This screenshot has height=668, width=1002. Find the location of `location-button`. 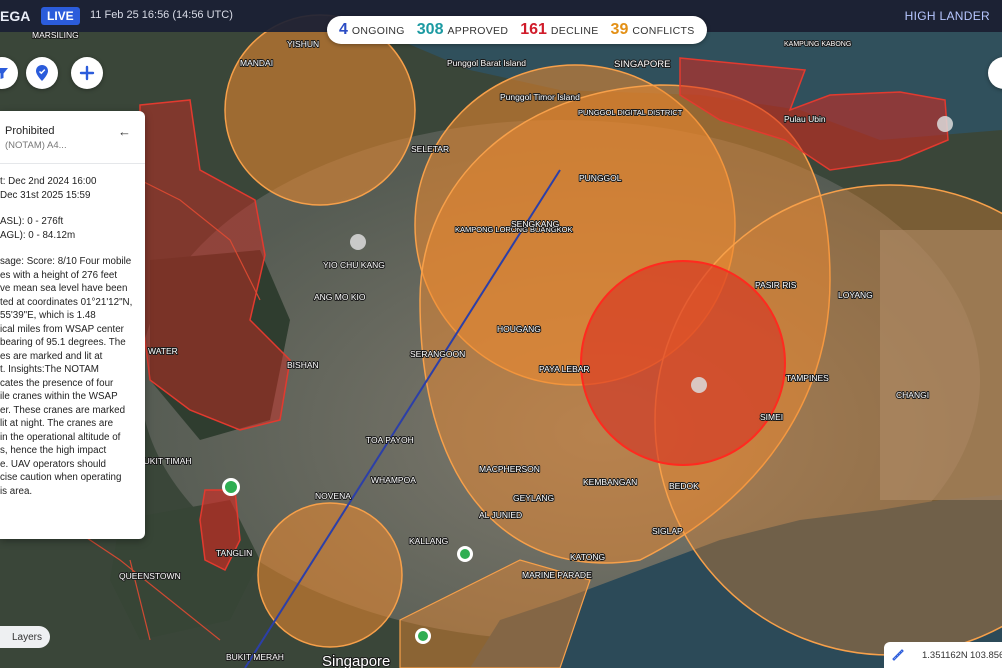

location-button is located at coordinates (42, 73).